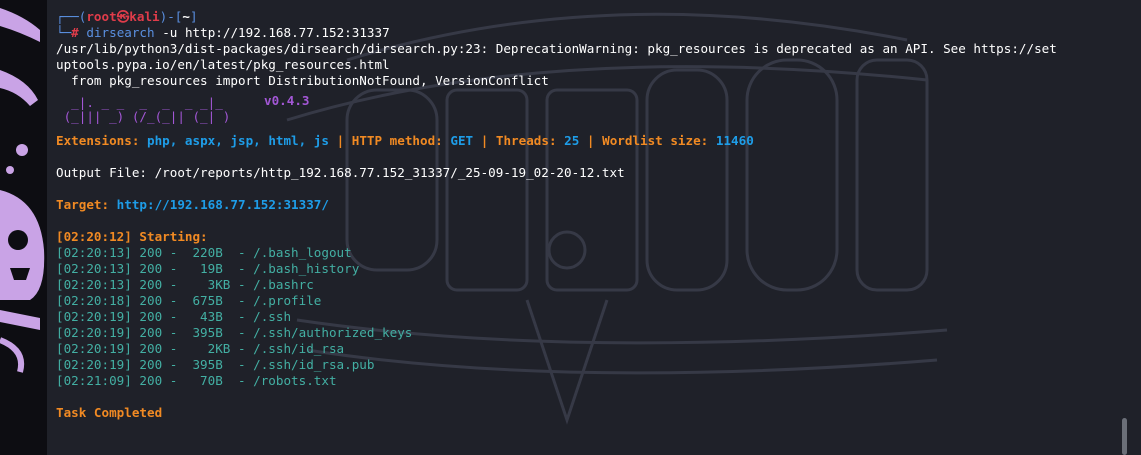 This screenshot has height=455, width=1141. What do you see at coordinates (196, 380) in the screenshot?
I see `result-row: [02:21:09] 200 - 70B - /robots.txt` at bounding box center [196, 380].